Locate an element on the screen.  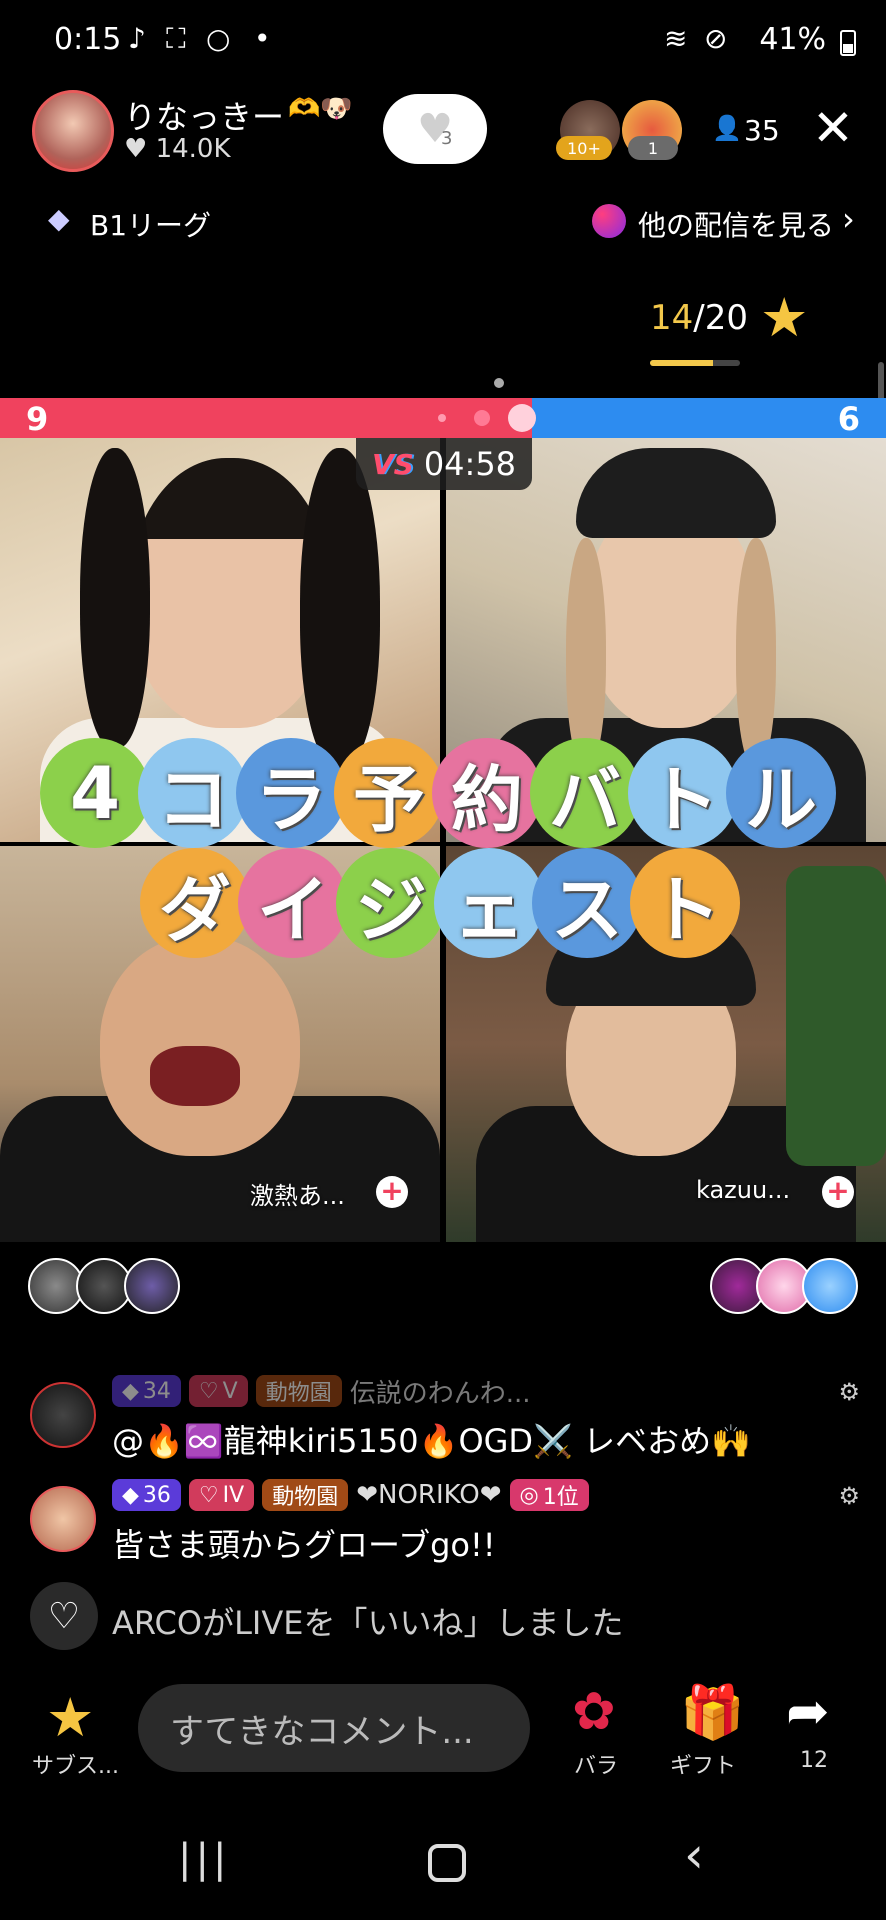
commenter-name: ❤NORIKO❤ is located at coordinates (428, 1495).